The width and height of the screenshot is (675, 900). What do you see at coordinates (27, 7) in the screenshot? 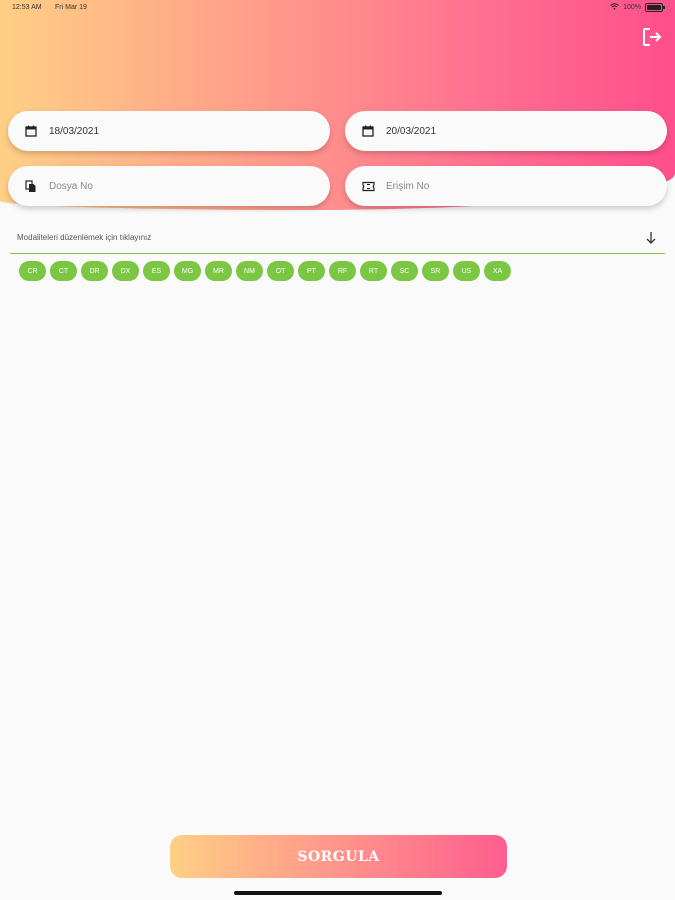
I see `status-time: 12:53 AM` at bounding box center [27, 7].